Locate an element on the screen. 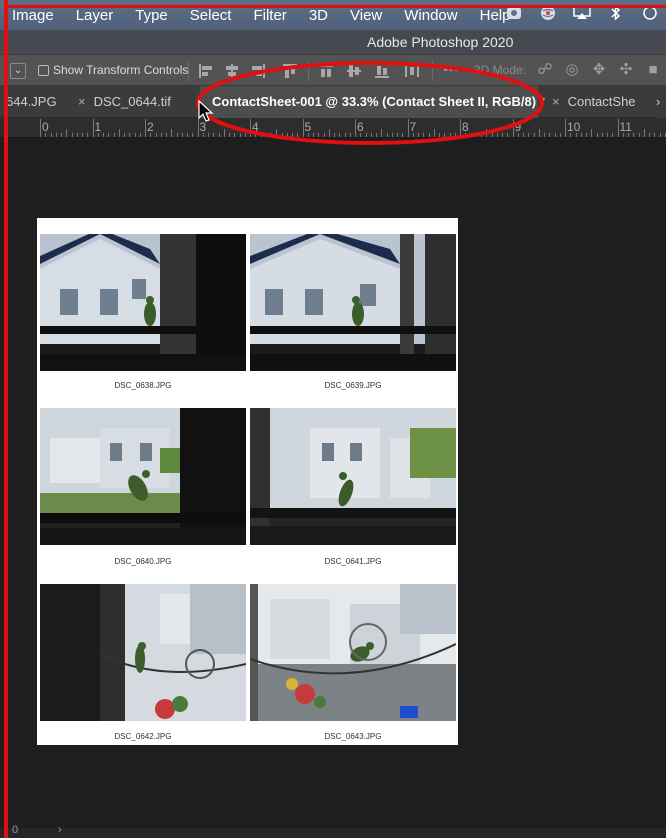  creative-cloud-icon is located at coordinates (514, 15).